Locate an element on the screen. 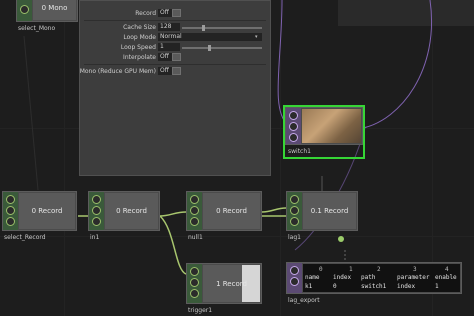  node-body: 1 Record is located at coordinates (224, 283).